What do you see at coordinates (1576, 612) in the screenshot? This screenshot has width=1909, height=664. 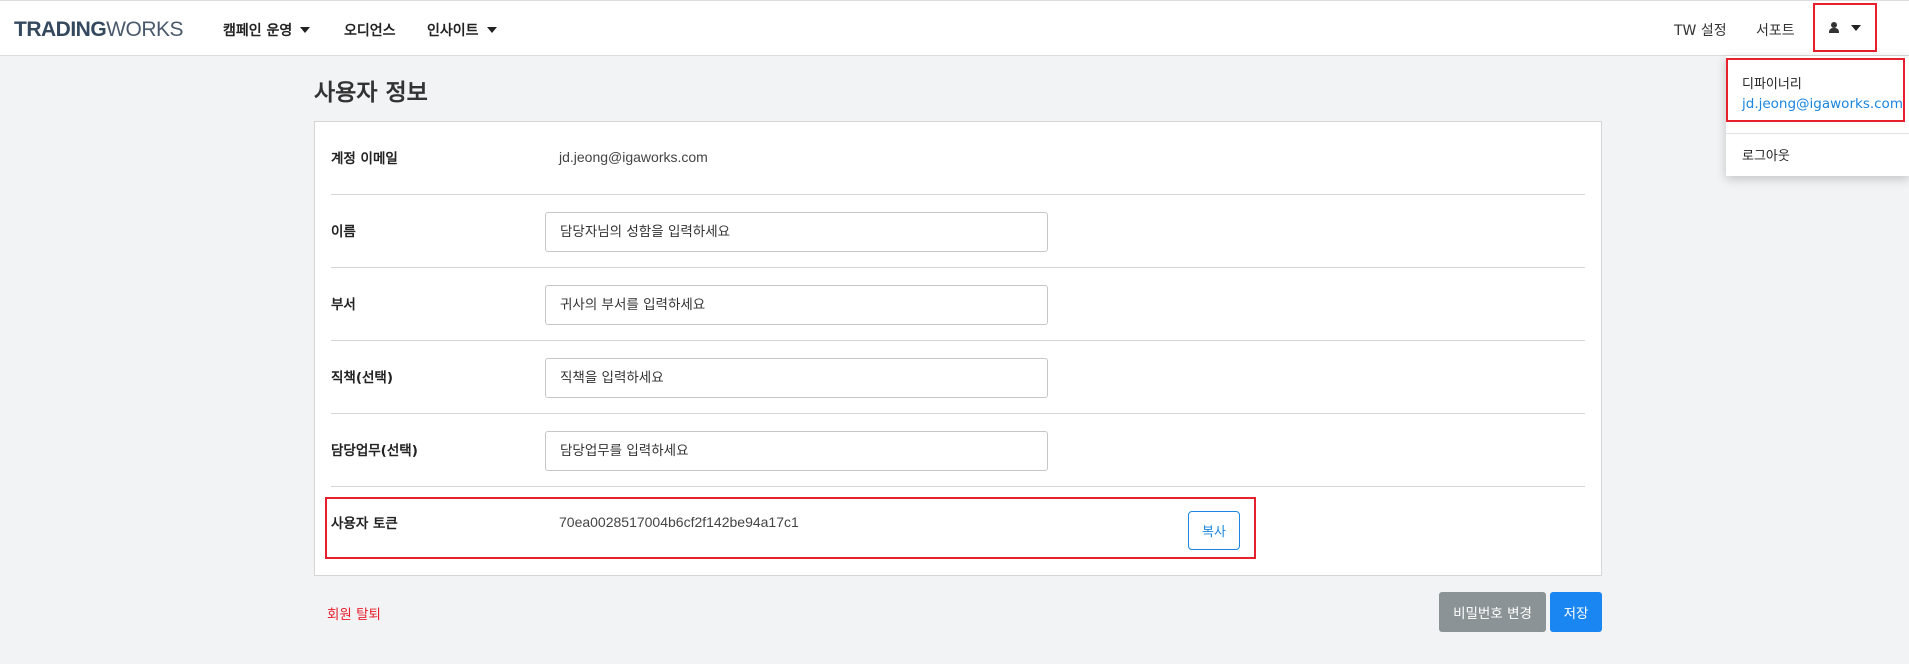 I see `save-button: 저장` at bounding box center [1576, 612].